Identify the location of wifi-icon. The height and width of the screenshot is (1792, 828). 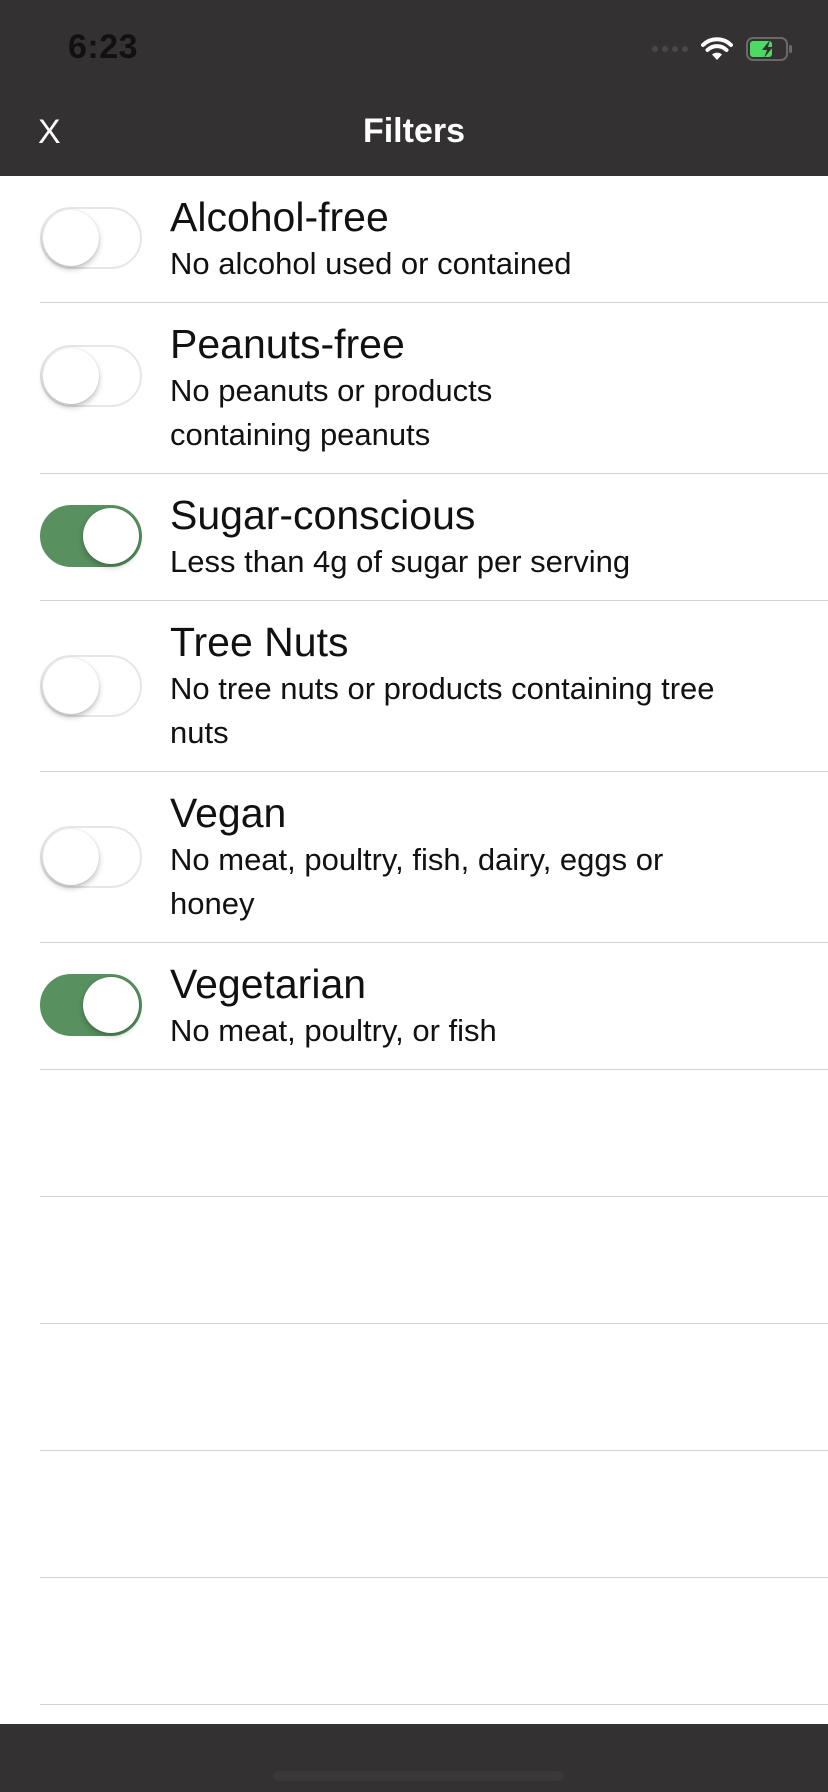
(717, 48).